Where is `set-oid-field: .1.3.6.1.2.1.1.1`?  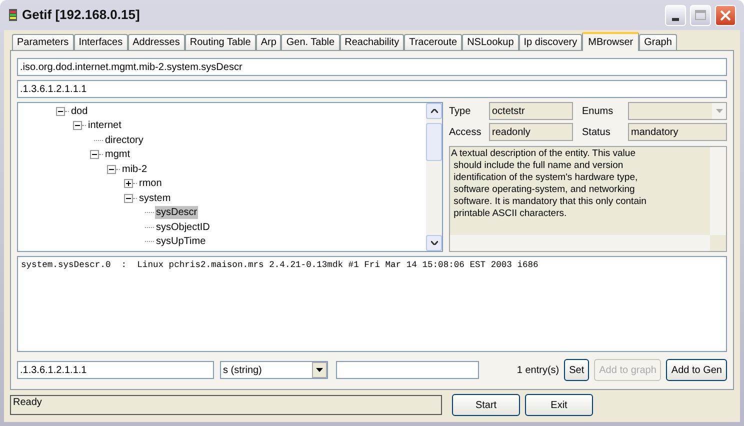 set-oid-field: .1.3.6.1.2.1.1.1 is located at coordinates (115, 370).